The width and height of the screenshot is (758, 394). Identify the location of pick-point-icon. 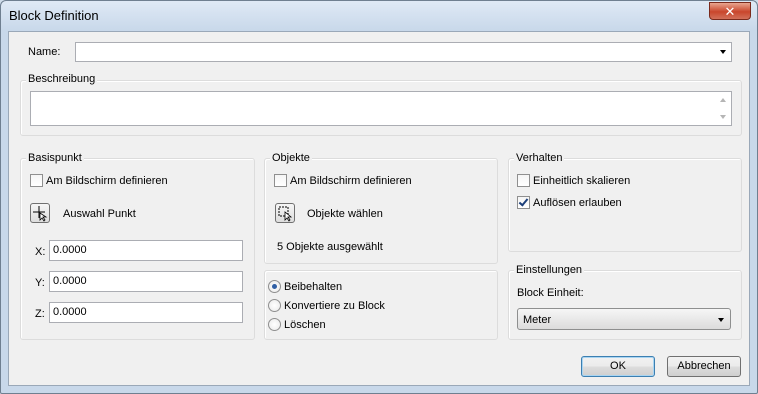
(40, 214).